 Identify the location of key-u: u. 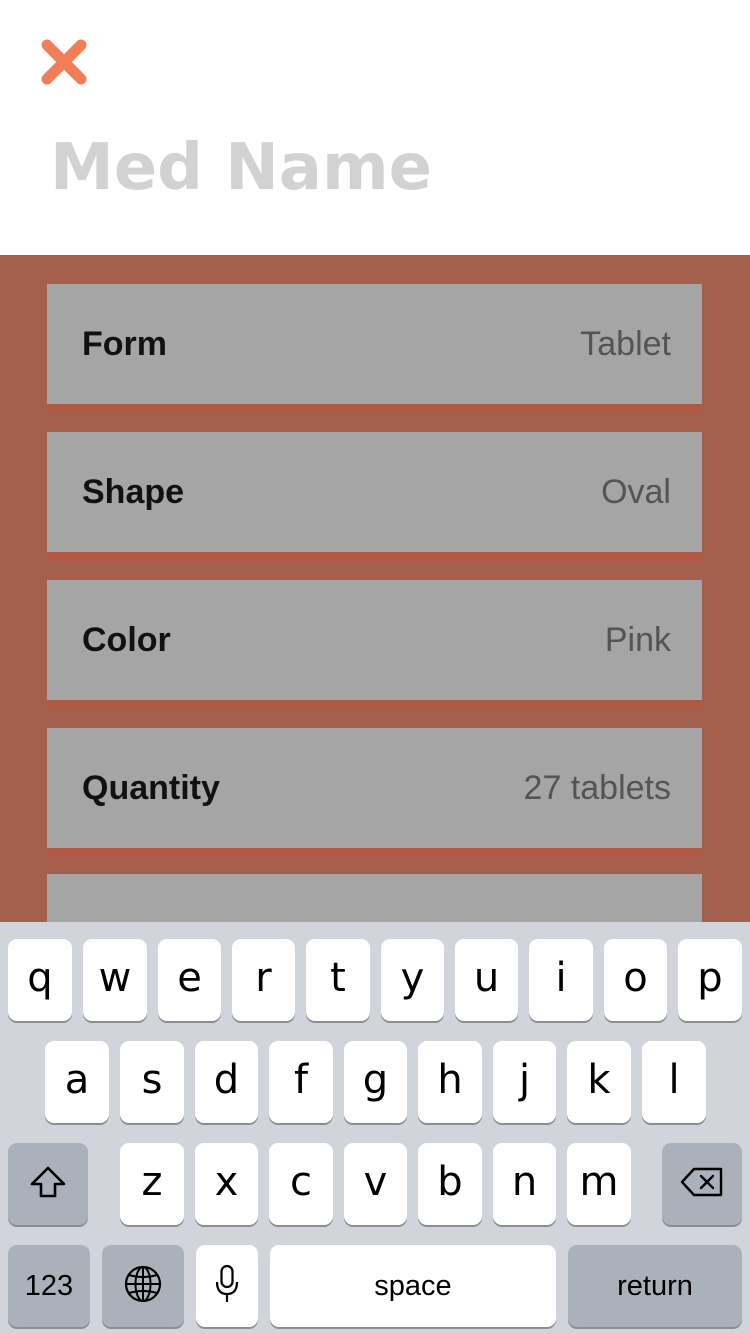
(486, 980).